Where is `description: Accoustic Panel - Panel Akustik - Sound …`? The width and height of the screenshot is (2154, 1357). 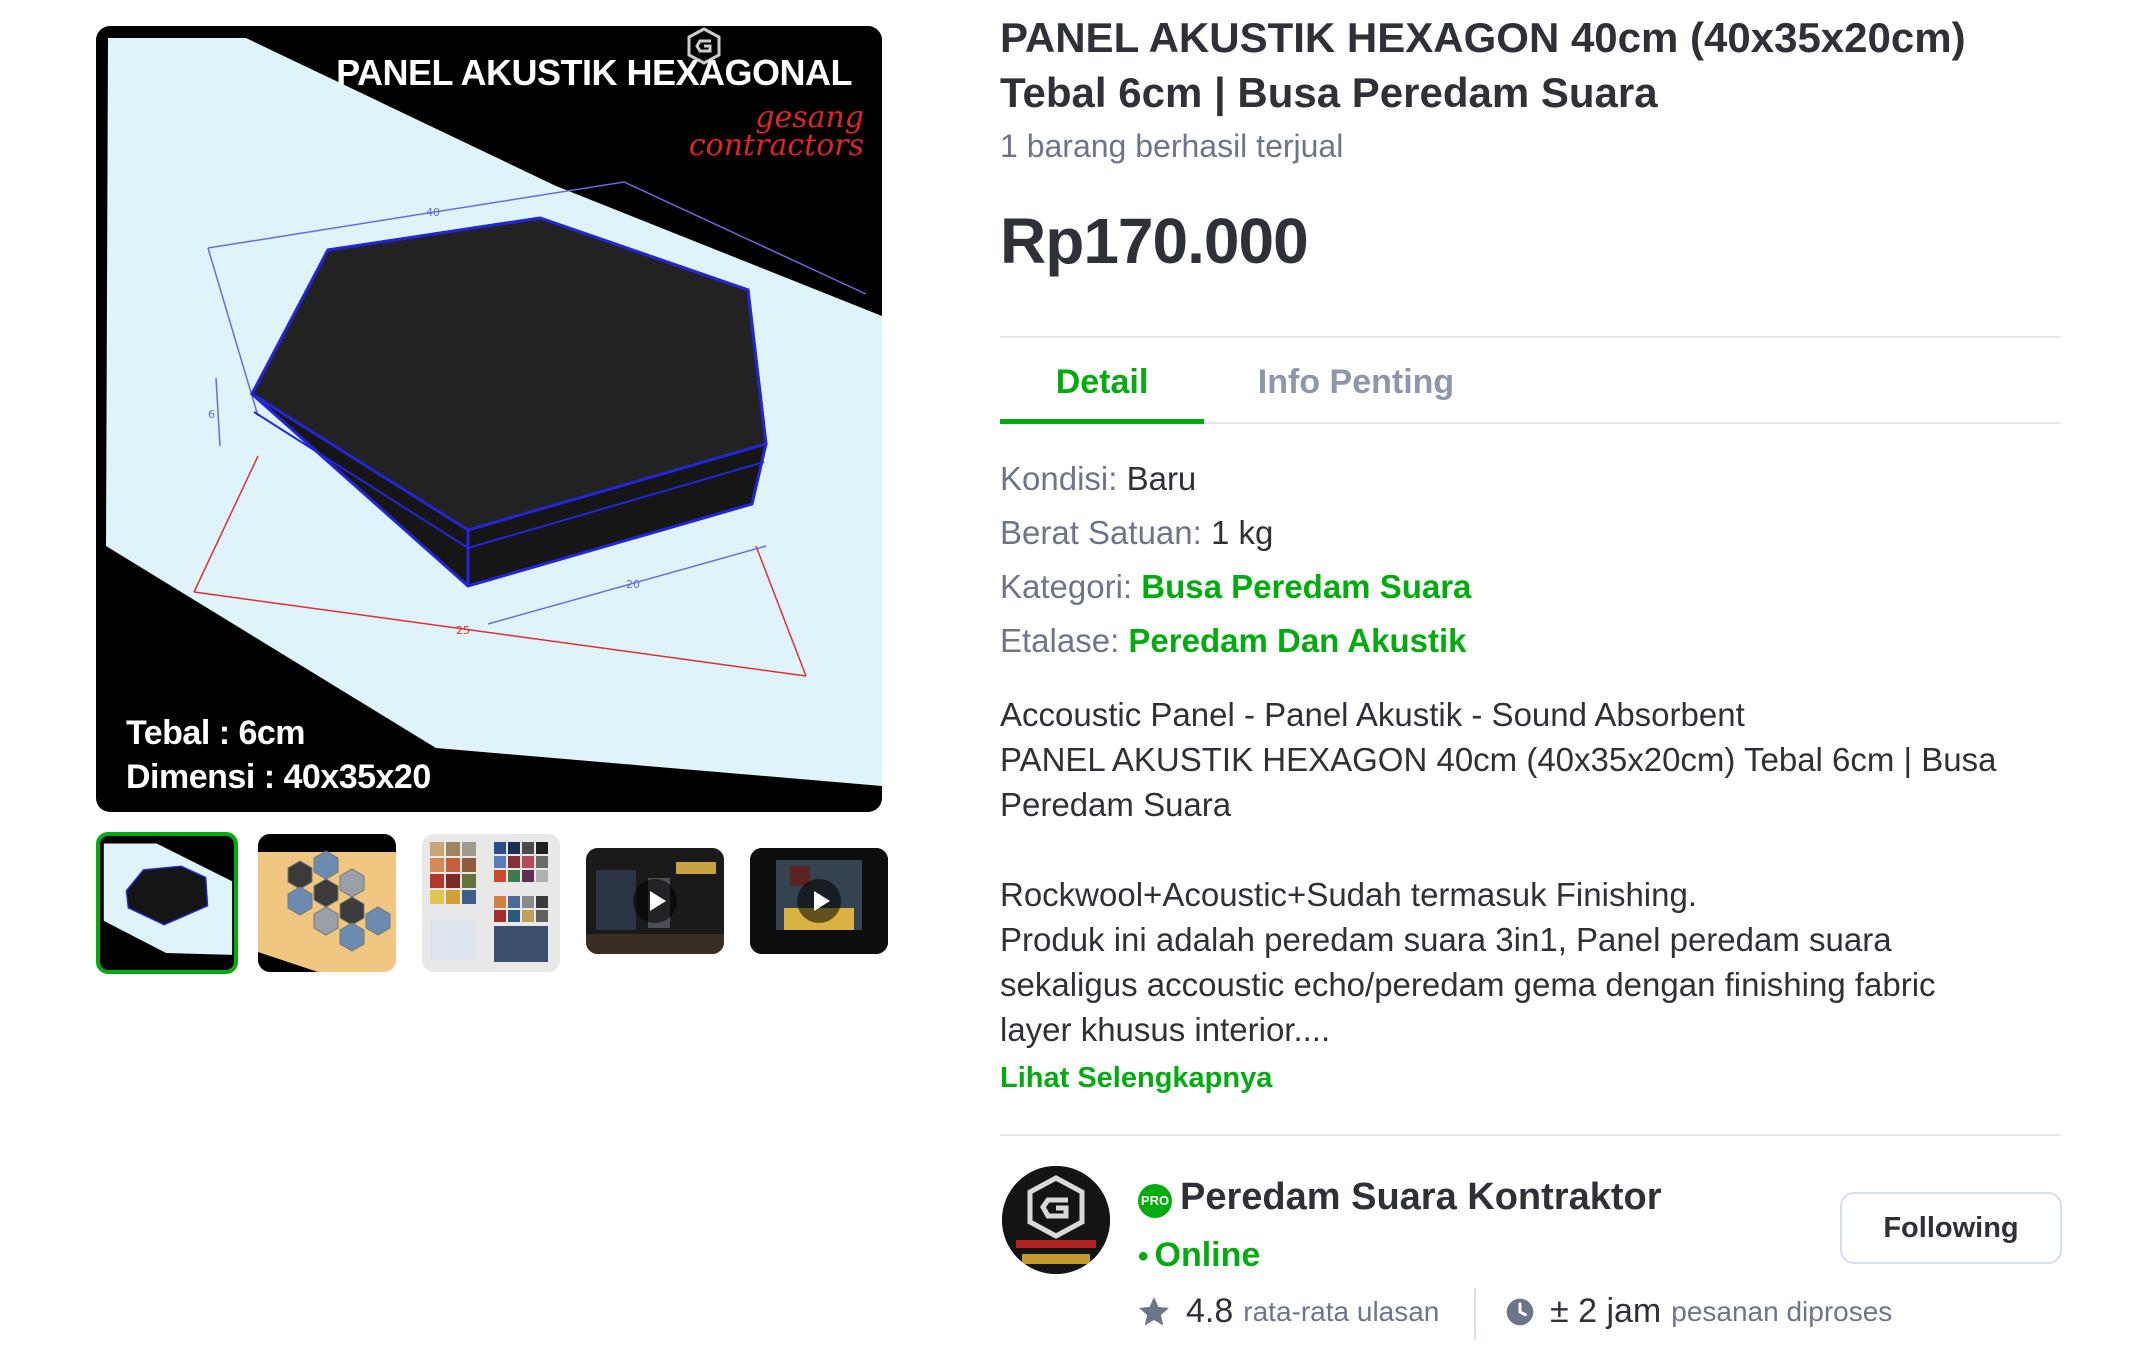 description: Accoustic Panel - Panel Akustik - Sound … is located at coordinates (1530, 872).